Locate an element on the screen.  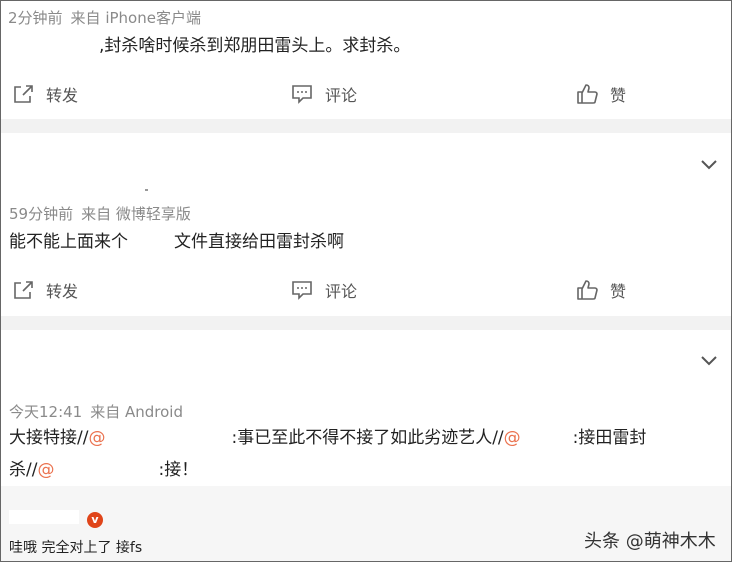
post-text: 能不能上面来个 文件直接给田雷封杀啊 is located at coordinates (176, 242).